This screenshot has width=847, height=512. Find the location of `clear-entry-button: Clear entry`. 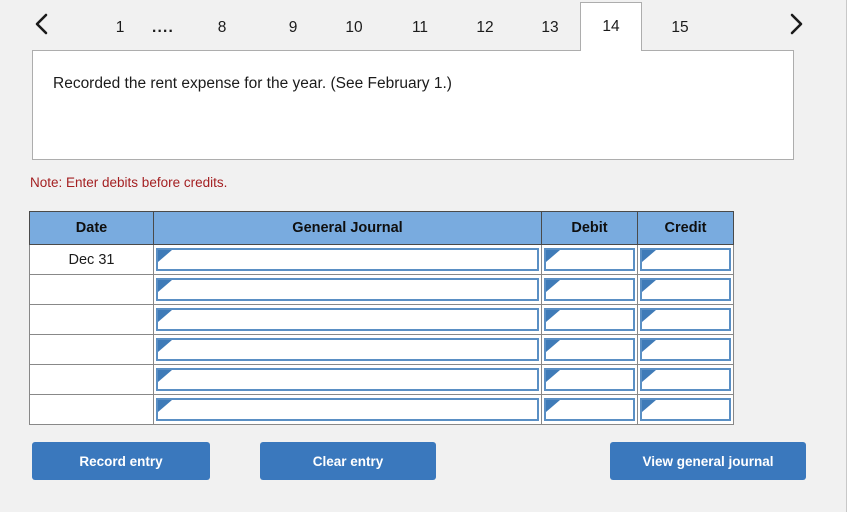

clear-entry-button: Clear entry is located at coordinates (348, 461).